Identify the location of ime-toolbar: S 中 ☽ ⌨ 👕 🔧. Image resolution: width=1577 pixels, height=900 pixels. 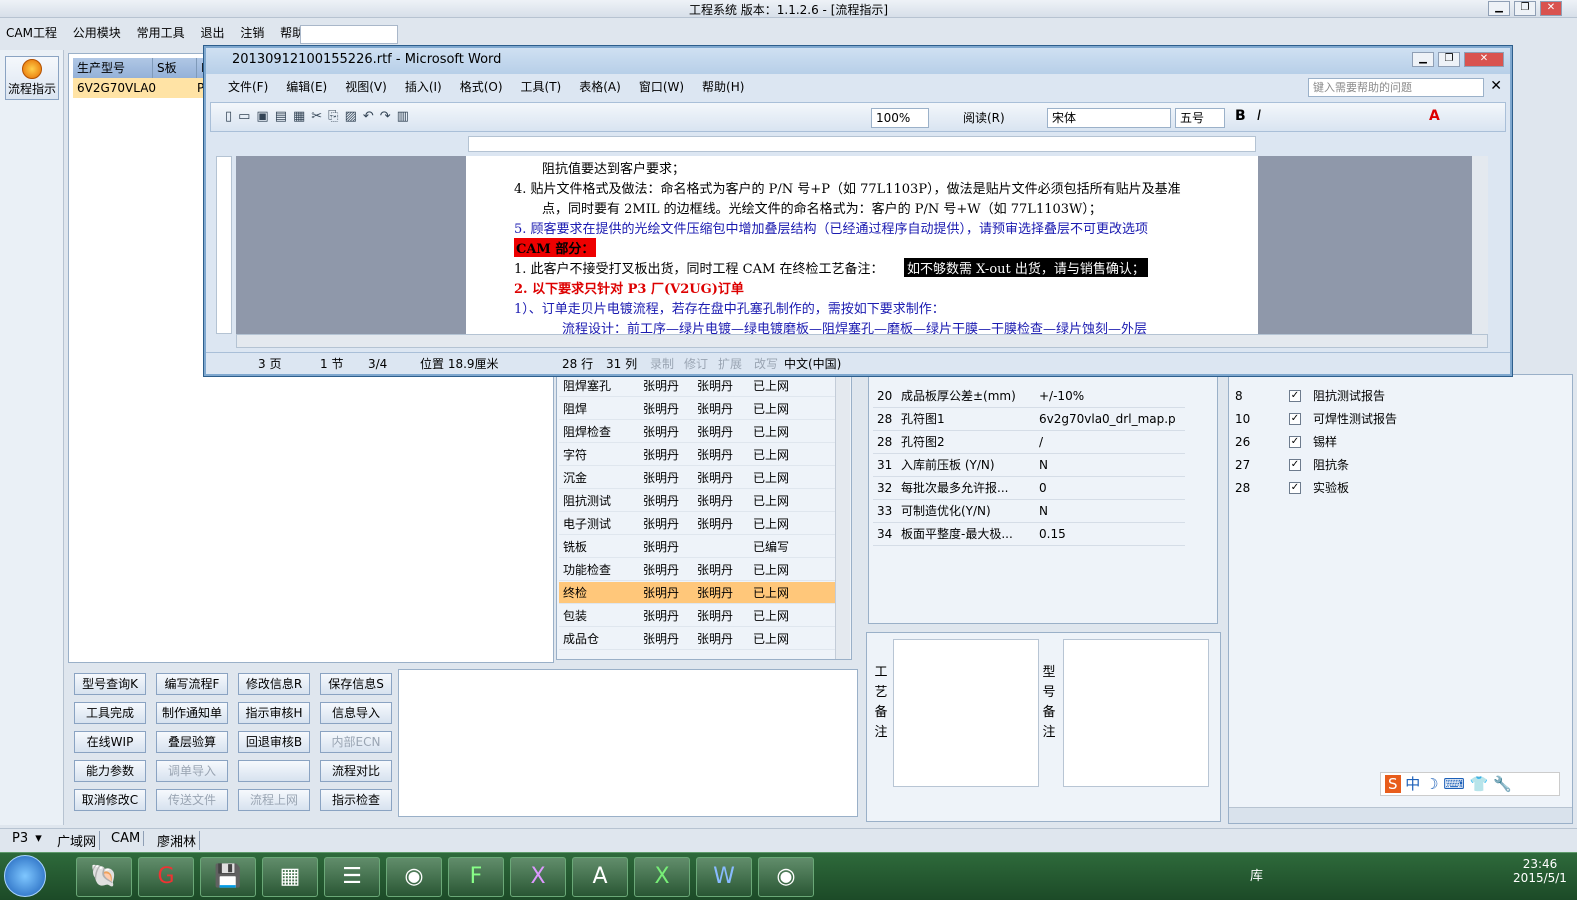
(1470, 784).